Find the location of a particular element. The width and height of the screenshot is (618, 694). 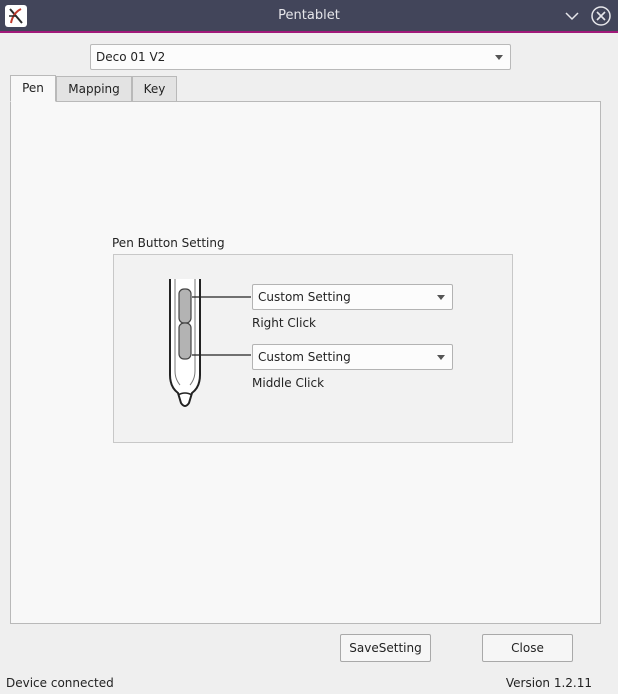

close-icon is located at coordinates (601, 16).